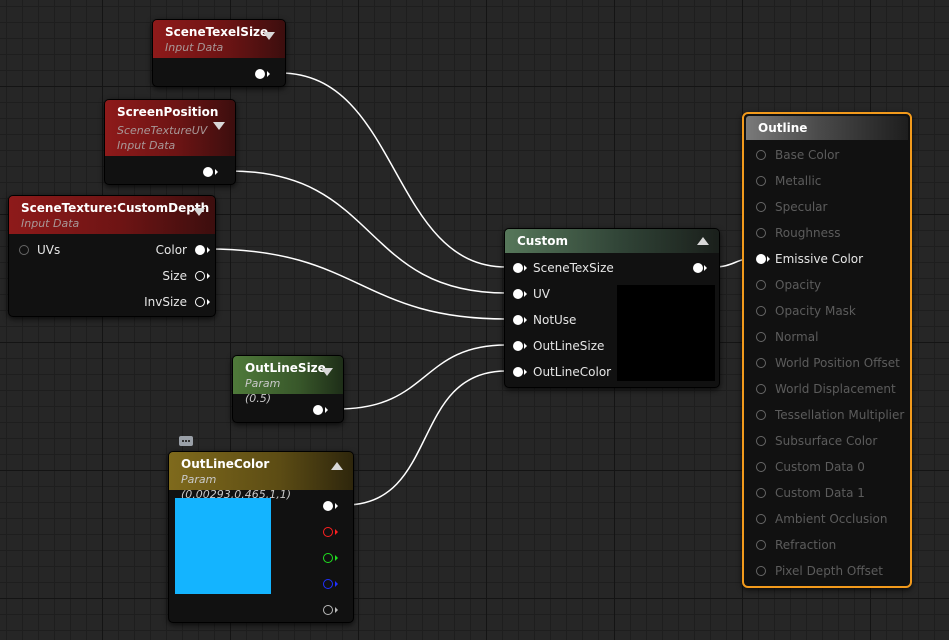  What do you see at coordinates (565, 346) in the screenshot?
I see `input-pin-row: OutLineSize` at bounding box center [565, 346].